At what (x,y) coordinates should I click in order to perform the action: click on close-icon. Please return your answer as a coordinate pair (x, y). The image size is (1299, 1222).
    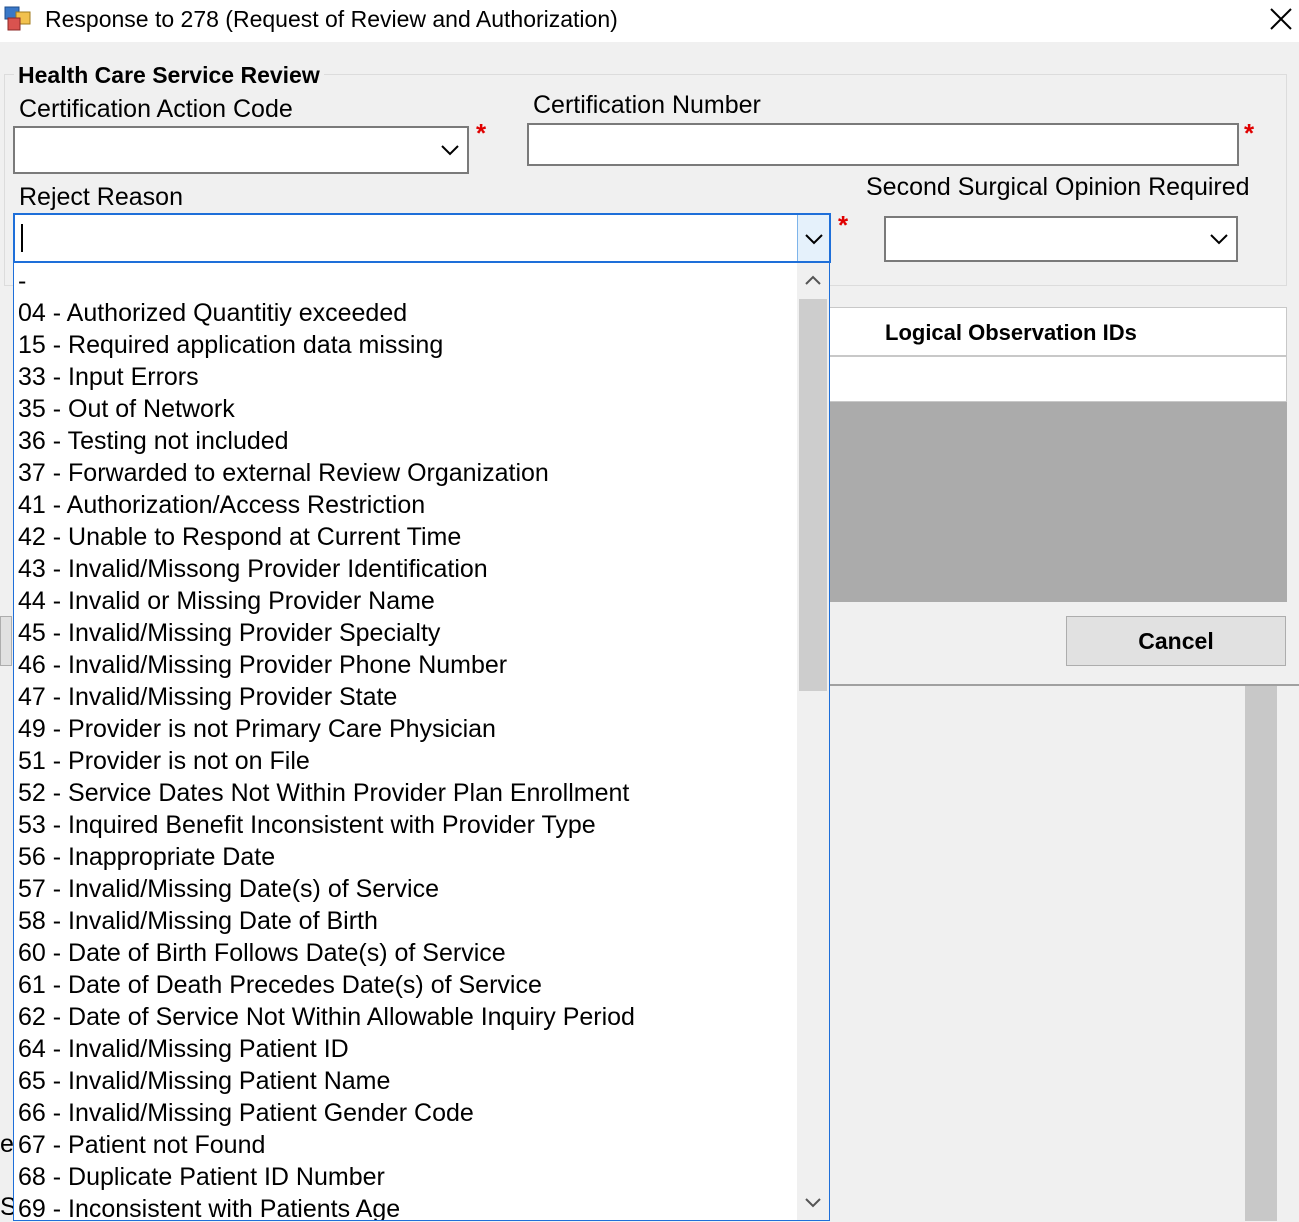
    Looking at the image, I should click on (1281, 19).